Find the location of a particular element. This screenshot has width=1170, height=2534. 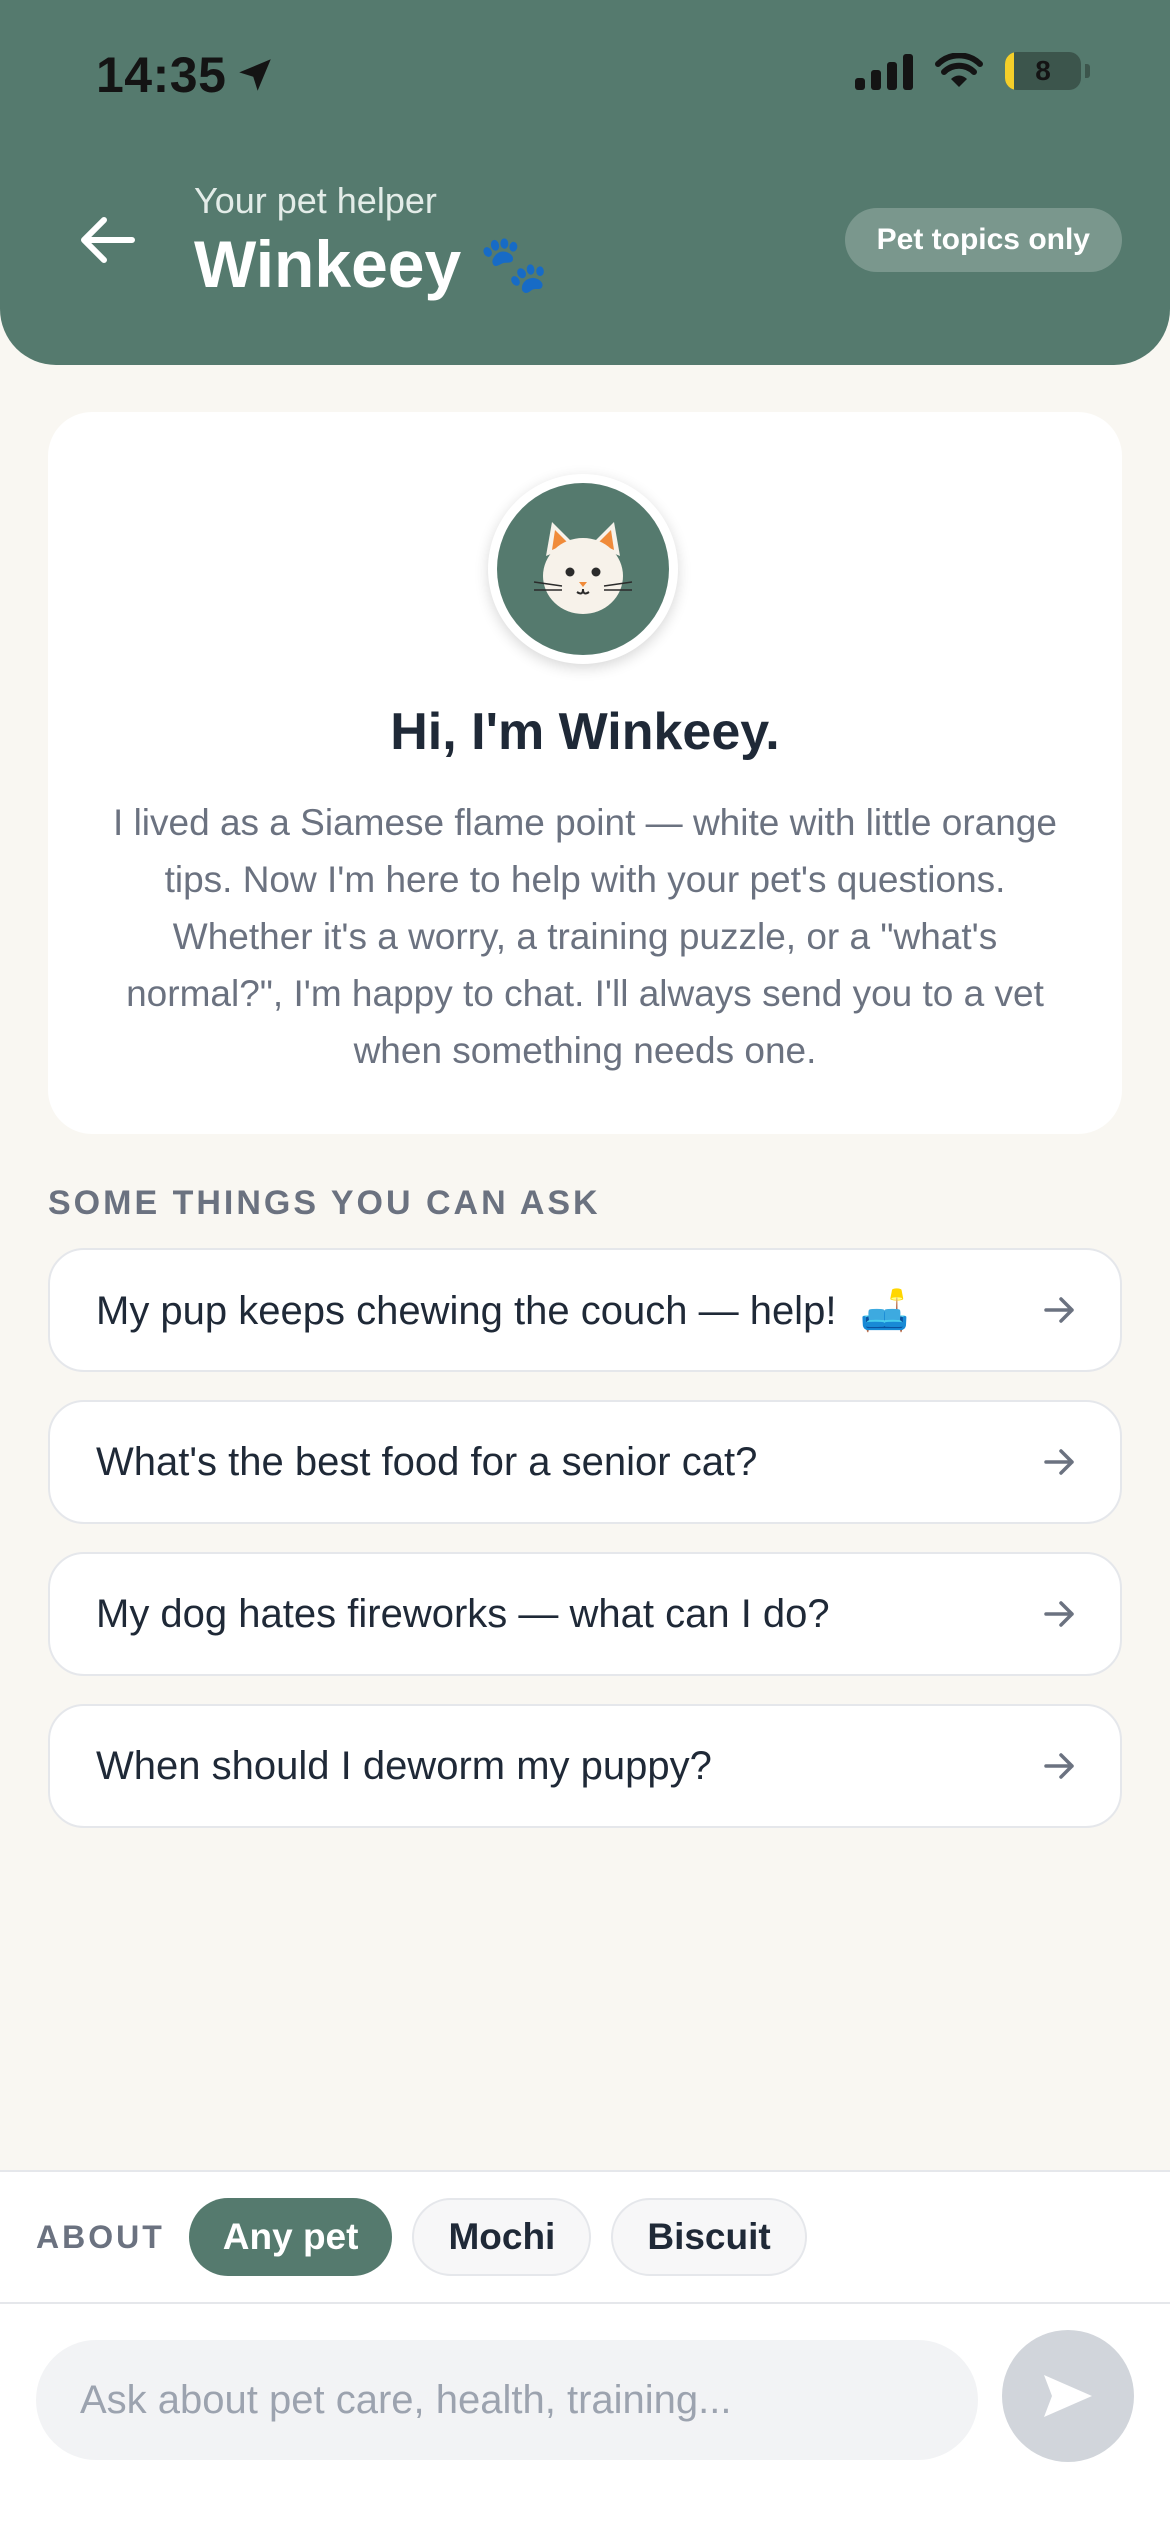

about-label: ABOUT is located at coordinates (100, 2236).